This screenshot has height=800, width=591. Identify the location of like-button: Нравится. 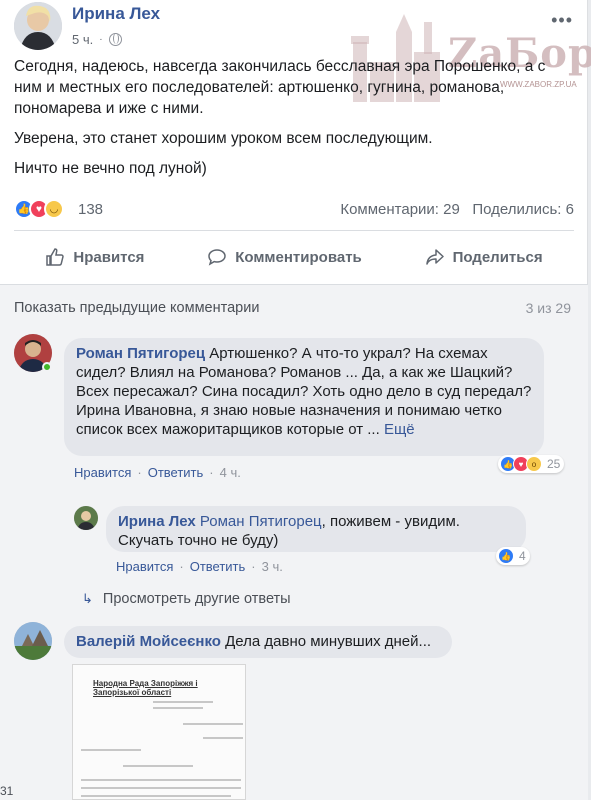
(94, 257).